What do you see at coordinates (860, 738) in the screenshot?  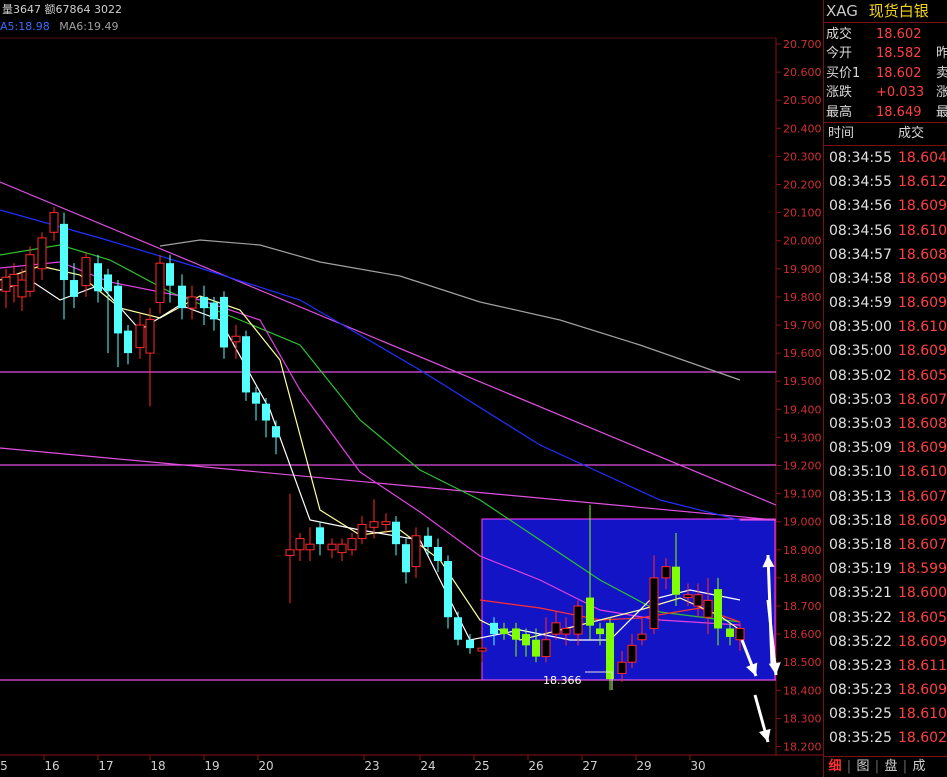 I see `tick-time: 08:35:25` at bounding box center [860, 738].